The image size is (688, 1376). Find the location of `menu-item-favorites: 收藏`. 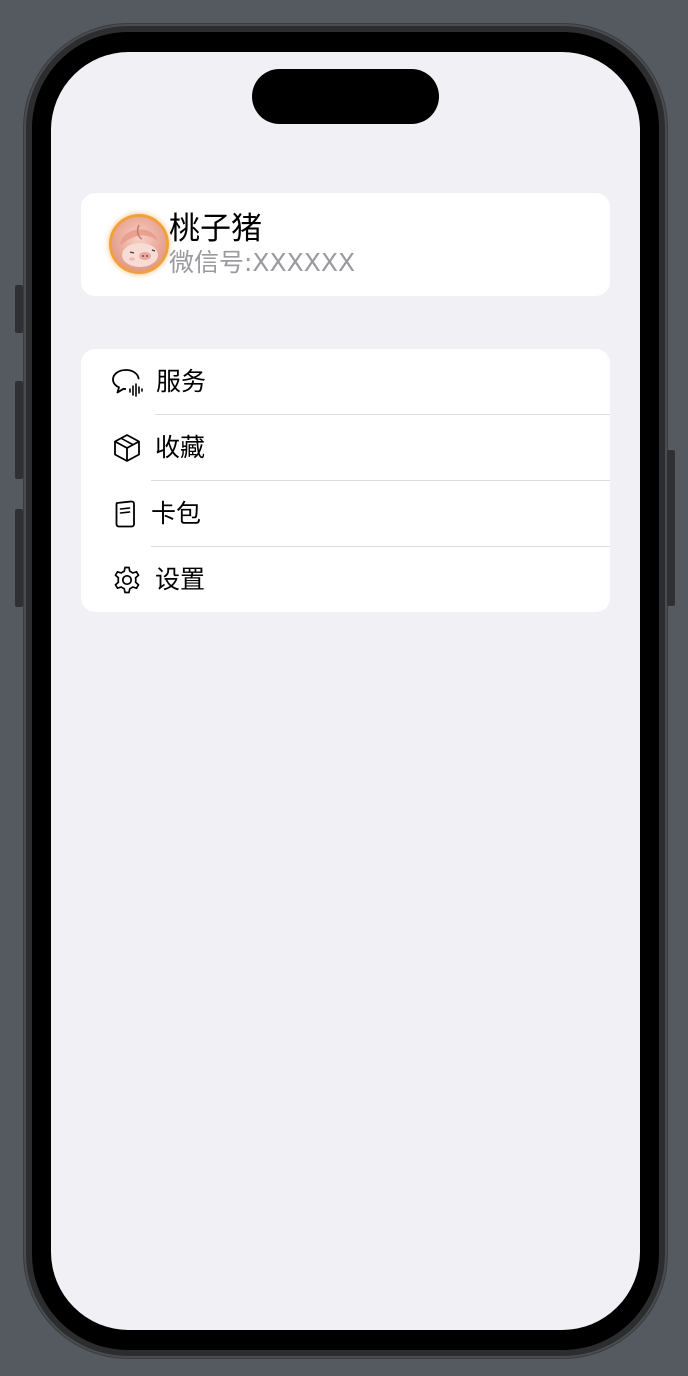

menu-item-favorites: 收藏 is located at coordinates (345, 448).